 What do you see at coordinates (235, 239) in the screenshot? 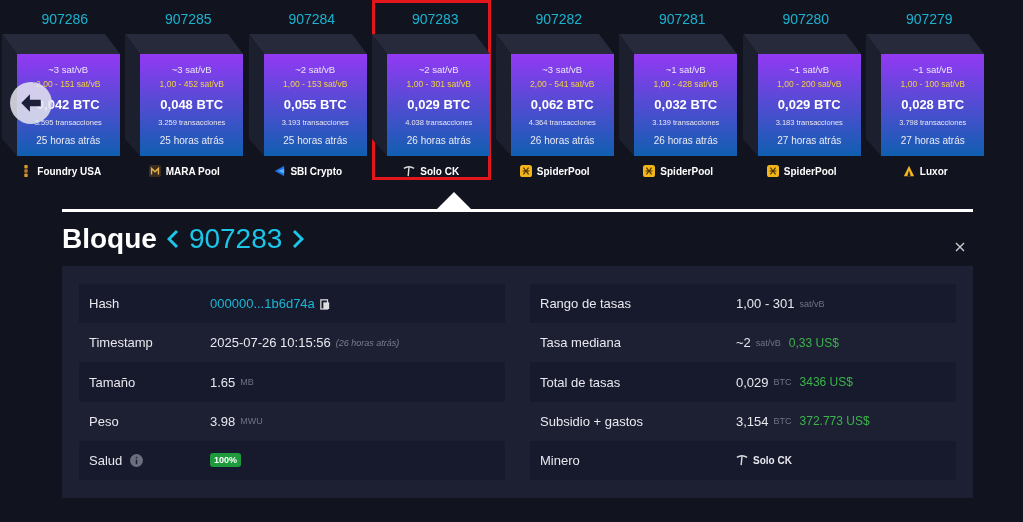
I see `block-number: 907283` at bounding box center [235, 239].